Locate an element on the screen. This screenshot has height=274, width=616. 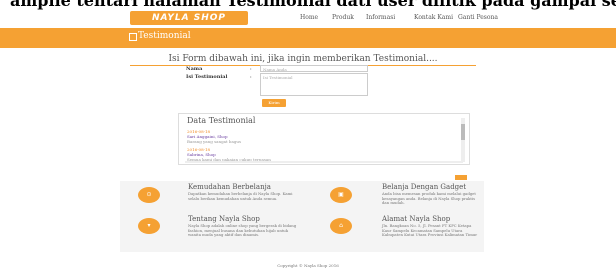
edit-icon is located at coordinates (133, 37).